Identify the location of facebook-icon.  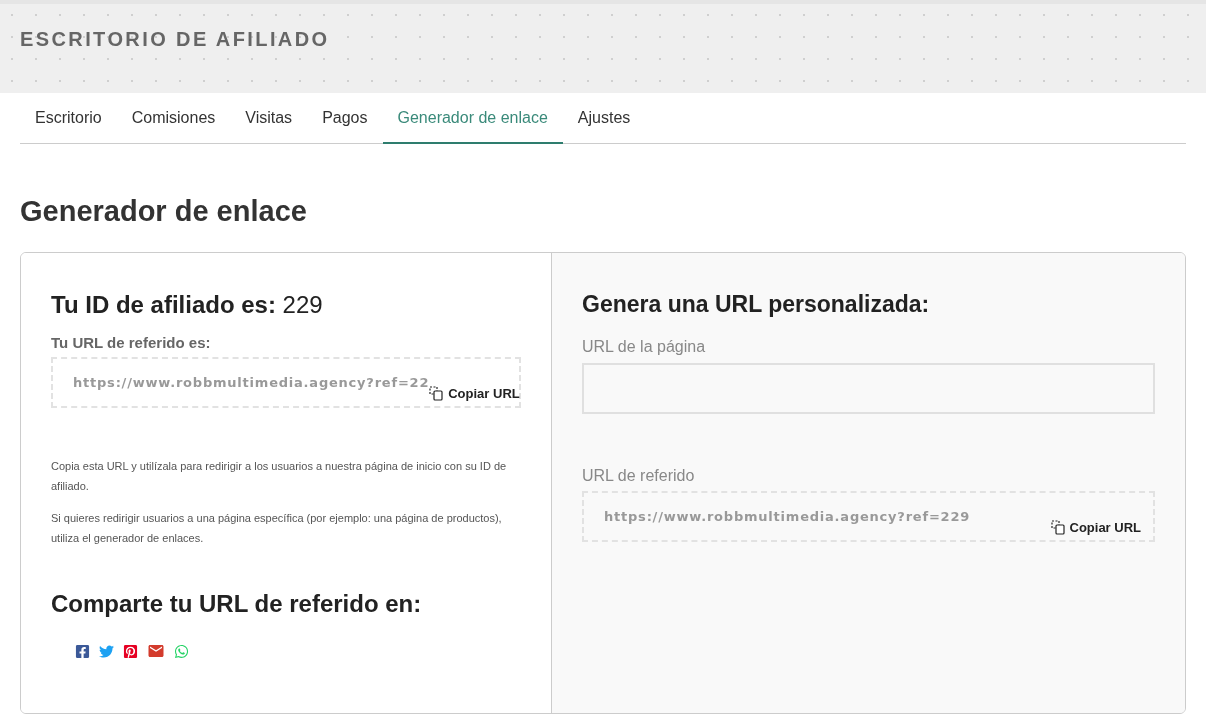
(82, 651).